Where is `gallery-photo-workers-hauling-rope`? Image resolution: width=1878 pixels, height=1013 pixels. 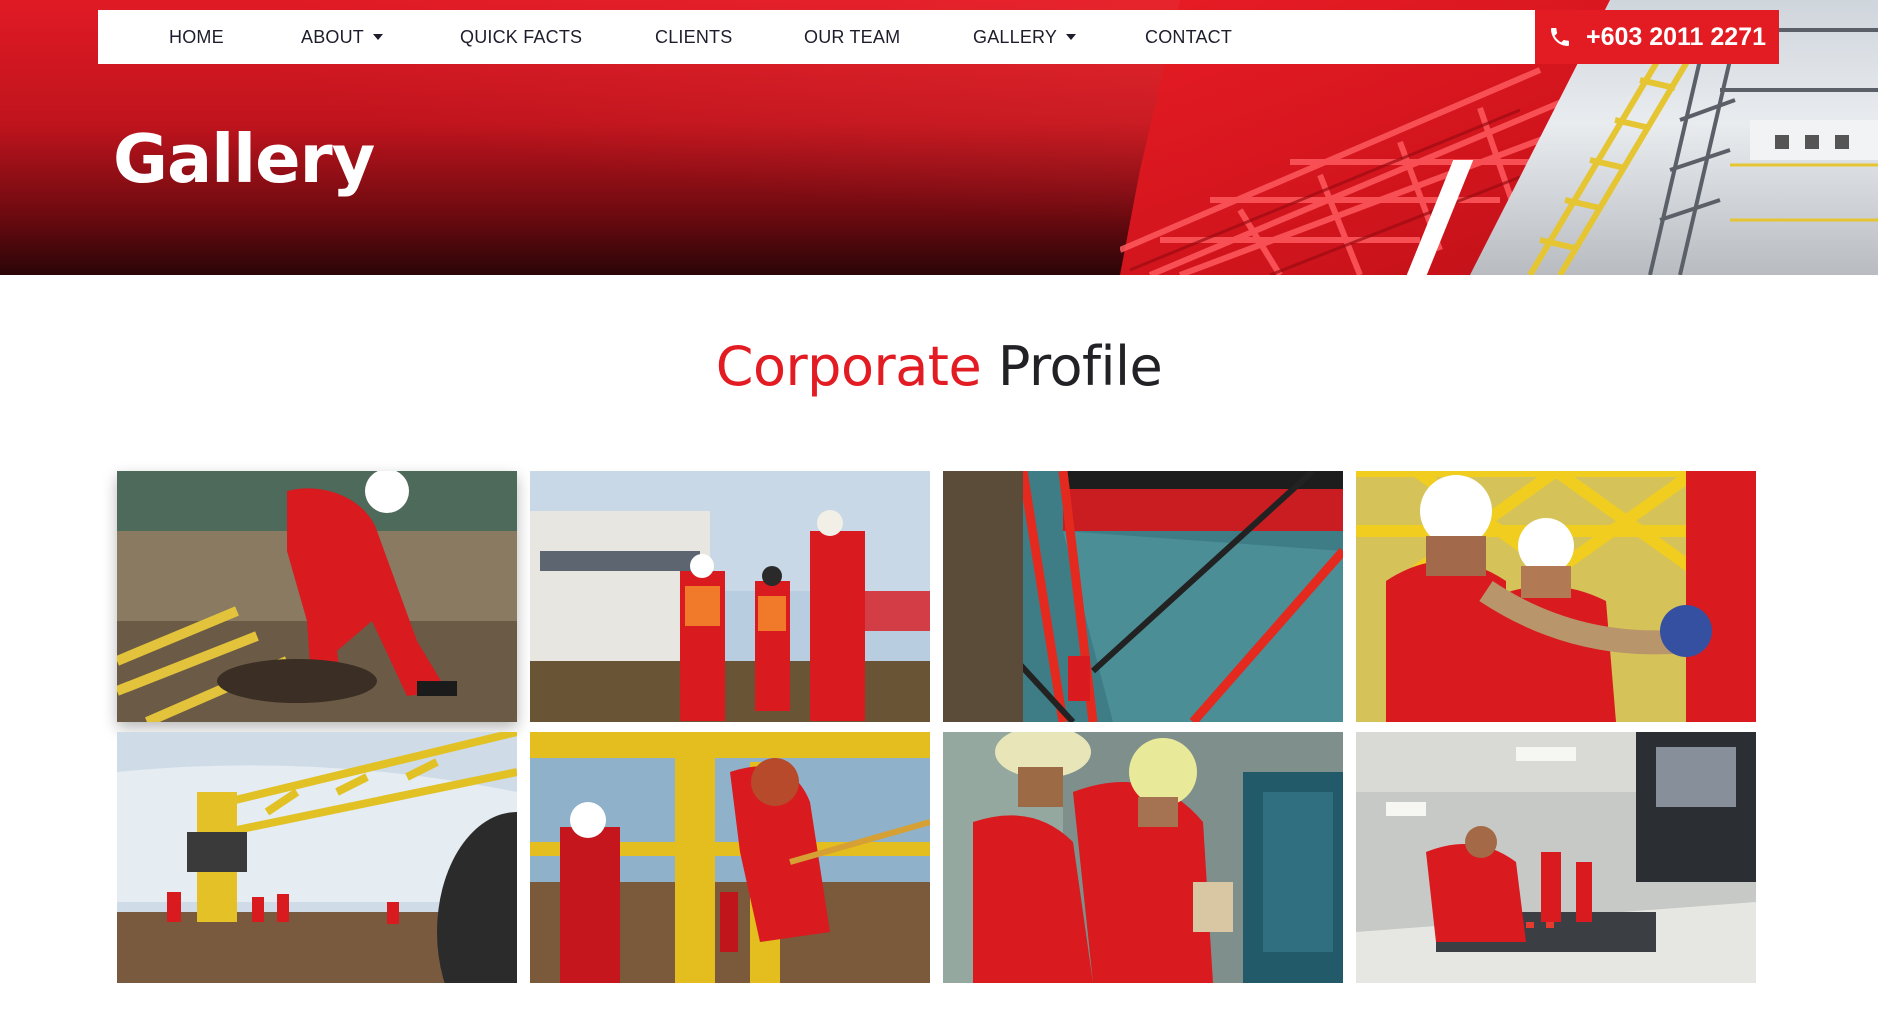 gallery-photo-workers-hauling-rope is located at coordinates (1556, 596).